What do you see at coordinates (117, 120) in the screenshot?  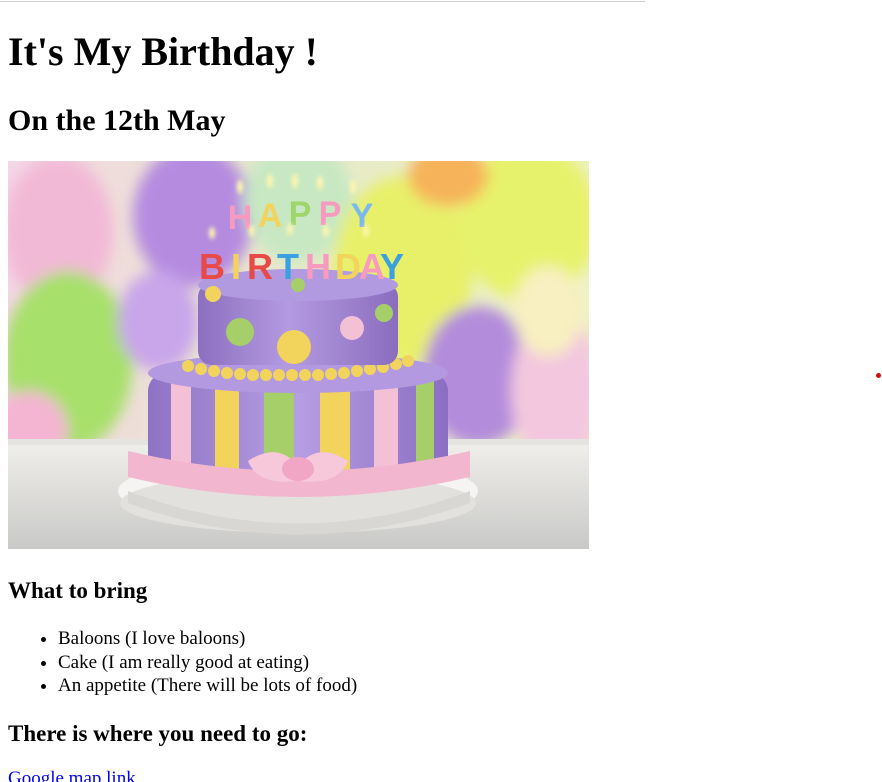 I see `page-subtitle: On the 12th May` at bounding box center [117, 120].